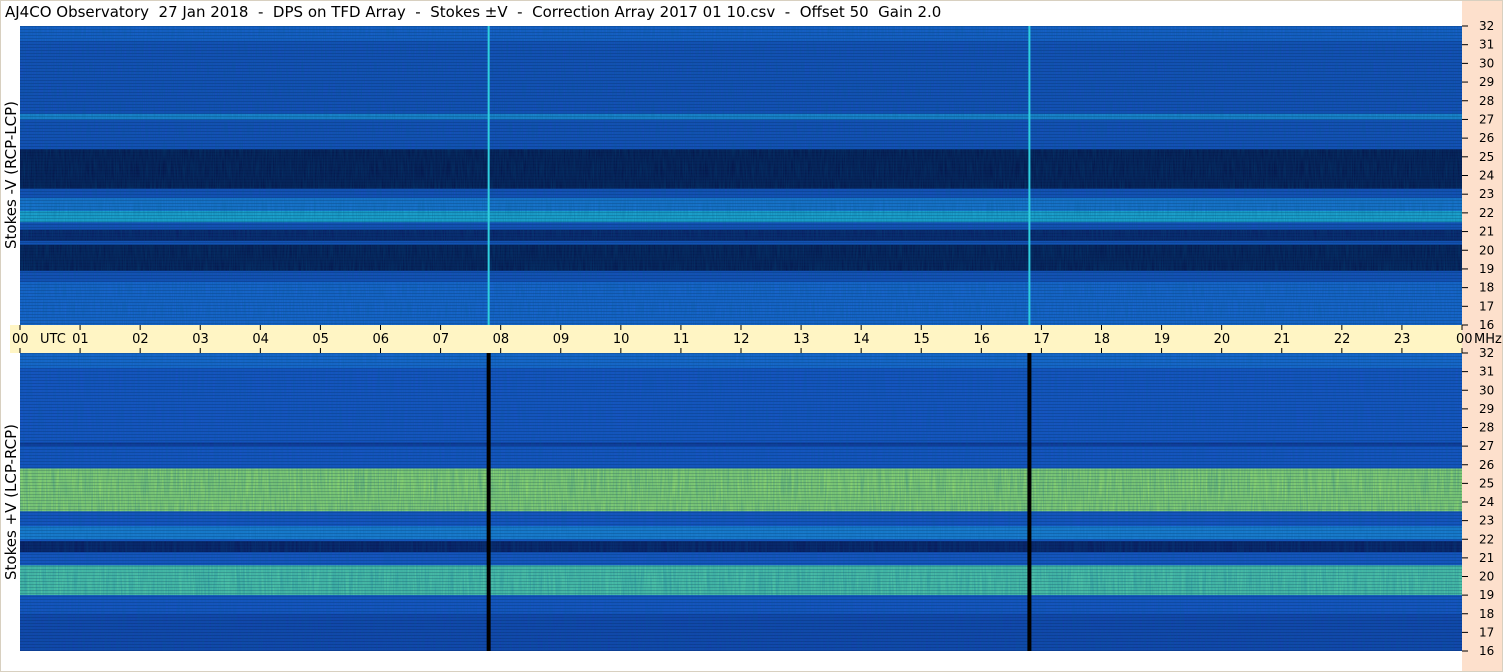 This screenshot has height=672, width=1503. What do you see at coordinates (1486, 614) in the screenshot?
I see `bottom-y-tick-label: 18` at bounding box center [1486, 614].